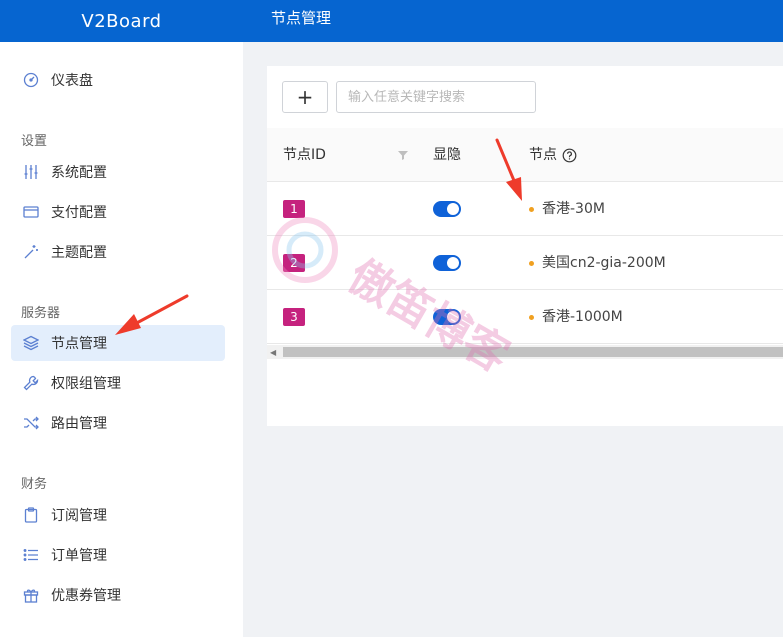 The width and height of the screenshot is (783, 637). I want to click on sidebar-item-label: 支付配置, so click(79, 213).